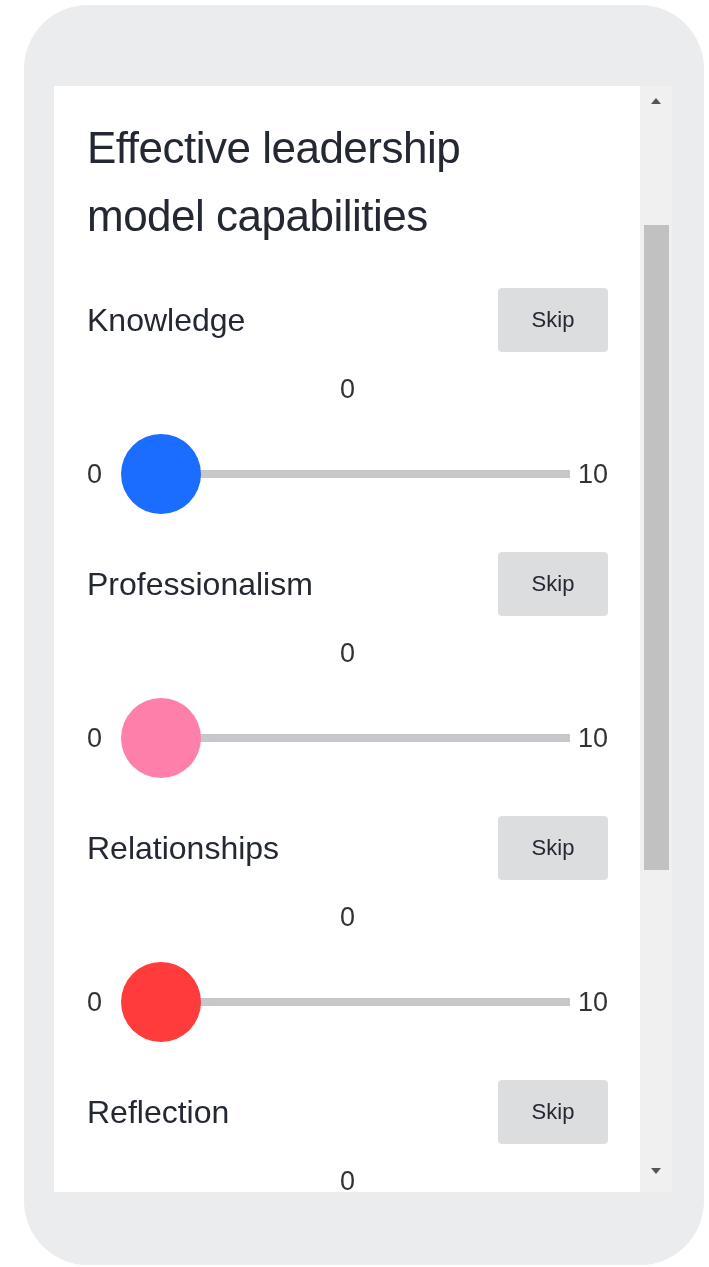 The height and width of the screenshot is (1267, 709). What do you see at coordinates (274, 182) in the screenshot?
I see `survey-title: Effective leadership model capabilities` at bounding box center [274, 182].